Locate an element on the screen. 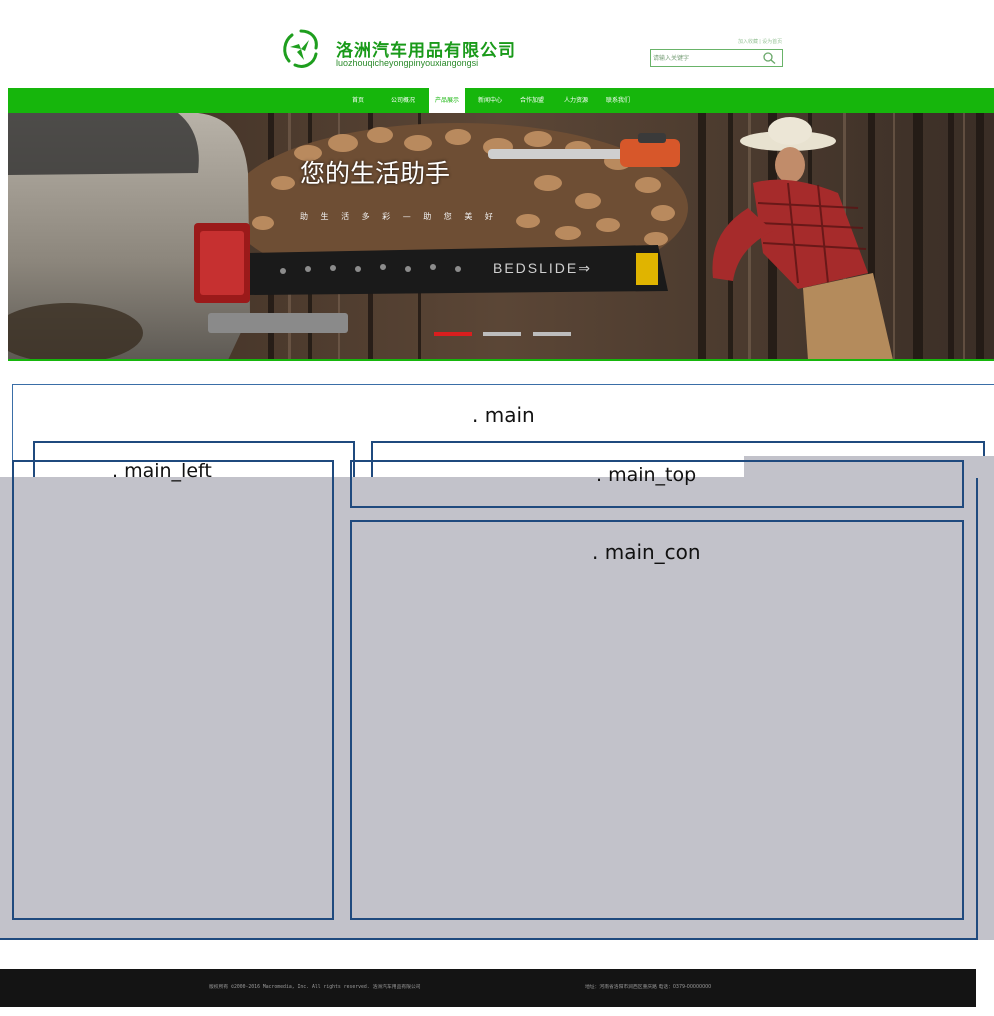  main-top-box is located at coordinates (657, 484).